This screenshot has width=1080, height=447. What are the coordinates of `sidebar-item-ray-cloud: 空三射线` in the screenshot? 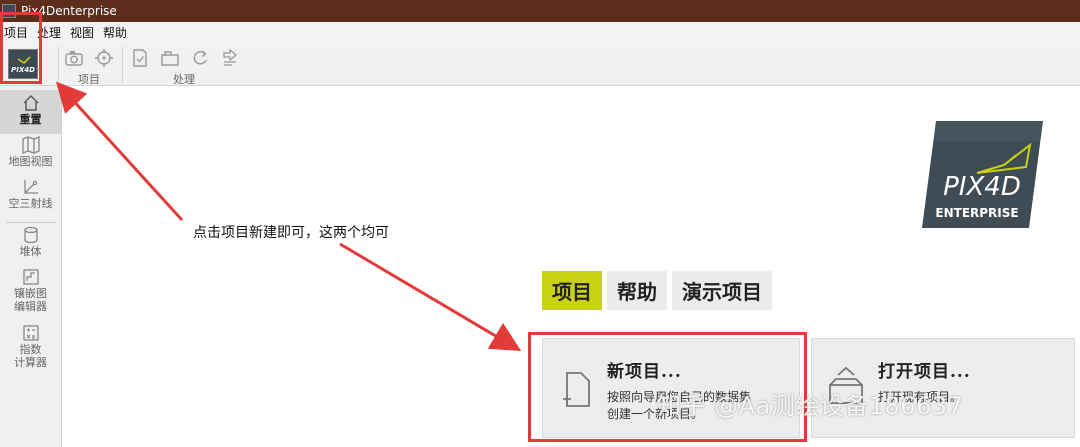 It's located at (30, 198).